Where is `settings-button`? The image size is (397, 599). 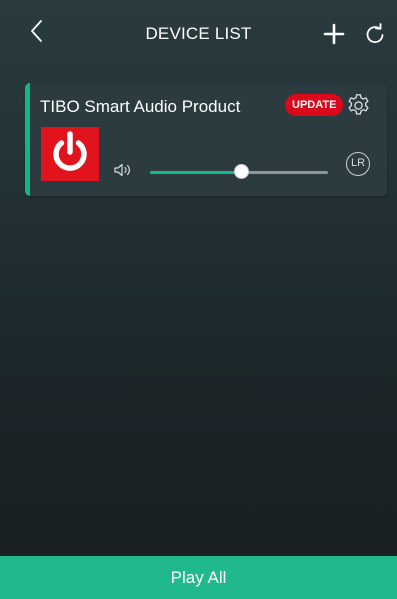 settings-button is located at coordinates (358, 105).